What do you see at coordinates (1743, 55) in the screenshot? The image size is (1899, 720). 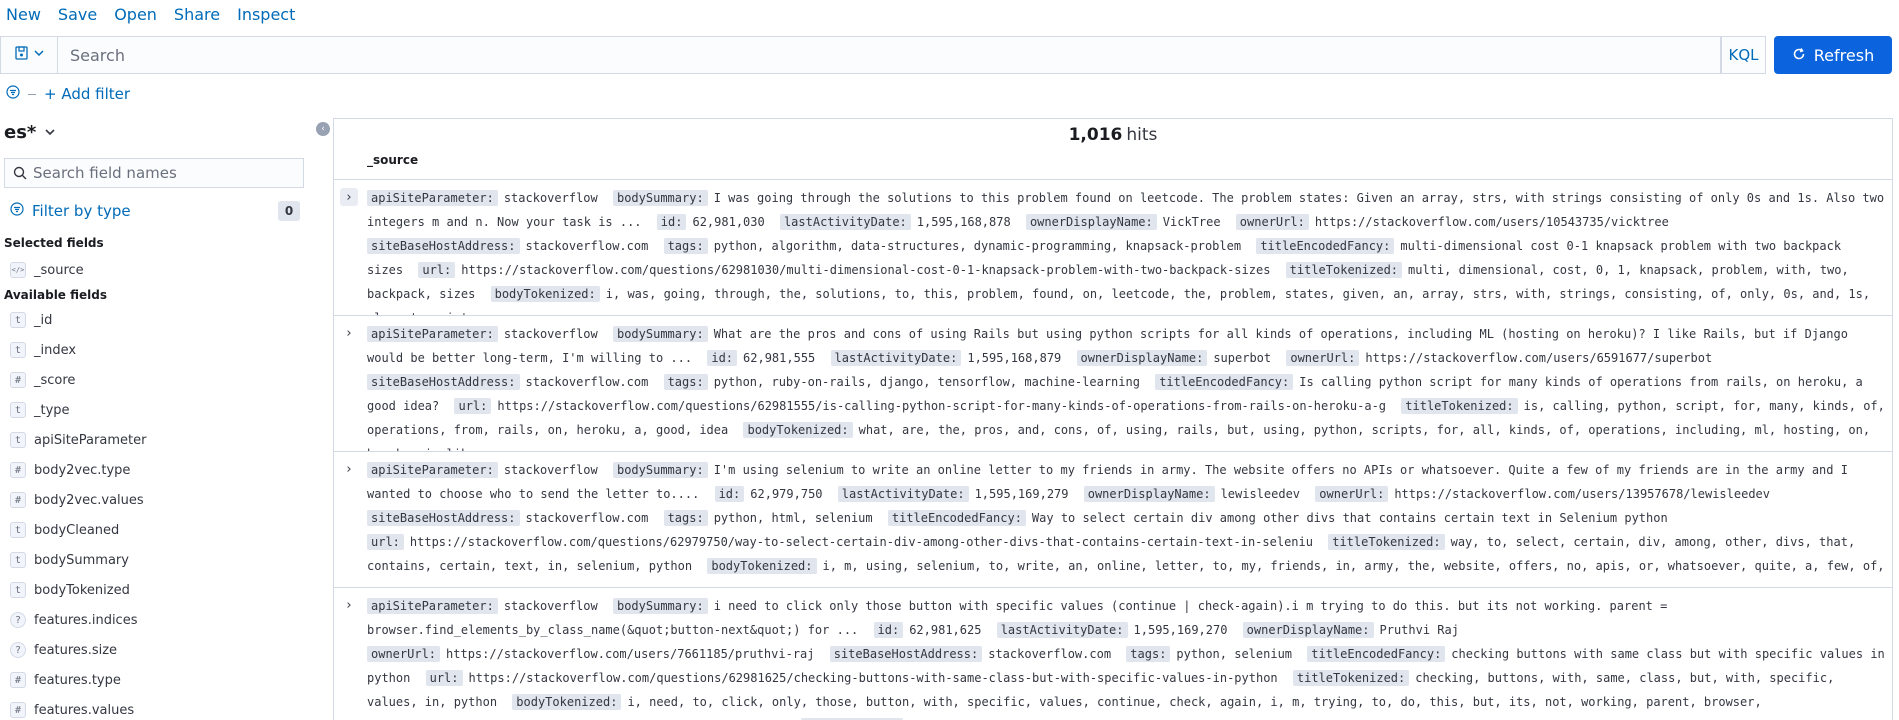 I see `kql-toggle-button: KQL` at bounding box center [1743, 55].